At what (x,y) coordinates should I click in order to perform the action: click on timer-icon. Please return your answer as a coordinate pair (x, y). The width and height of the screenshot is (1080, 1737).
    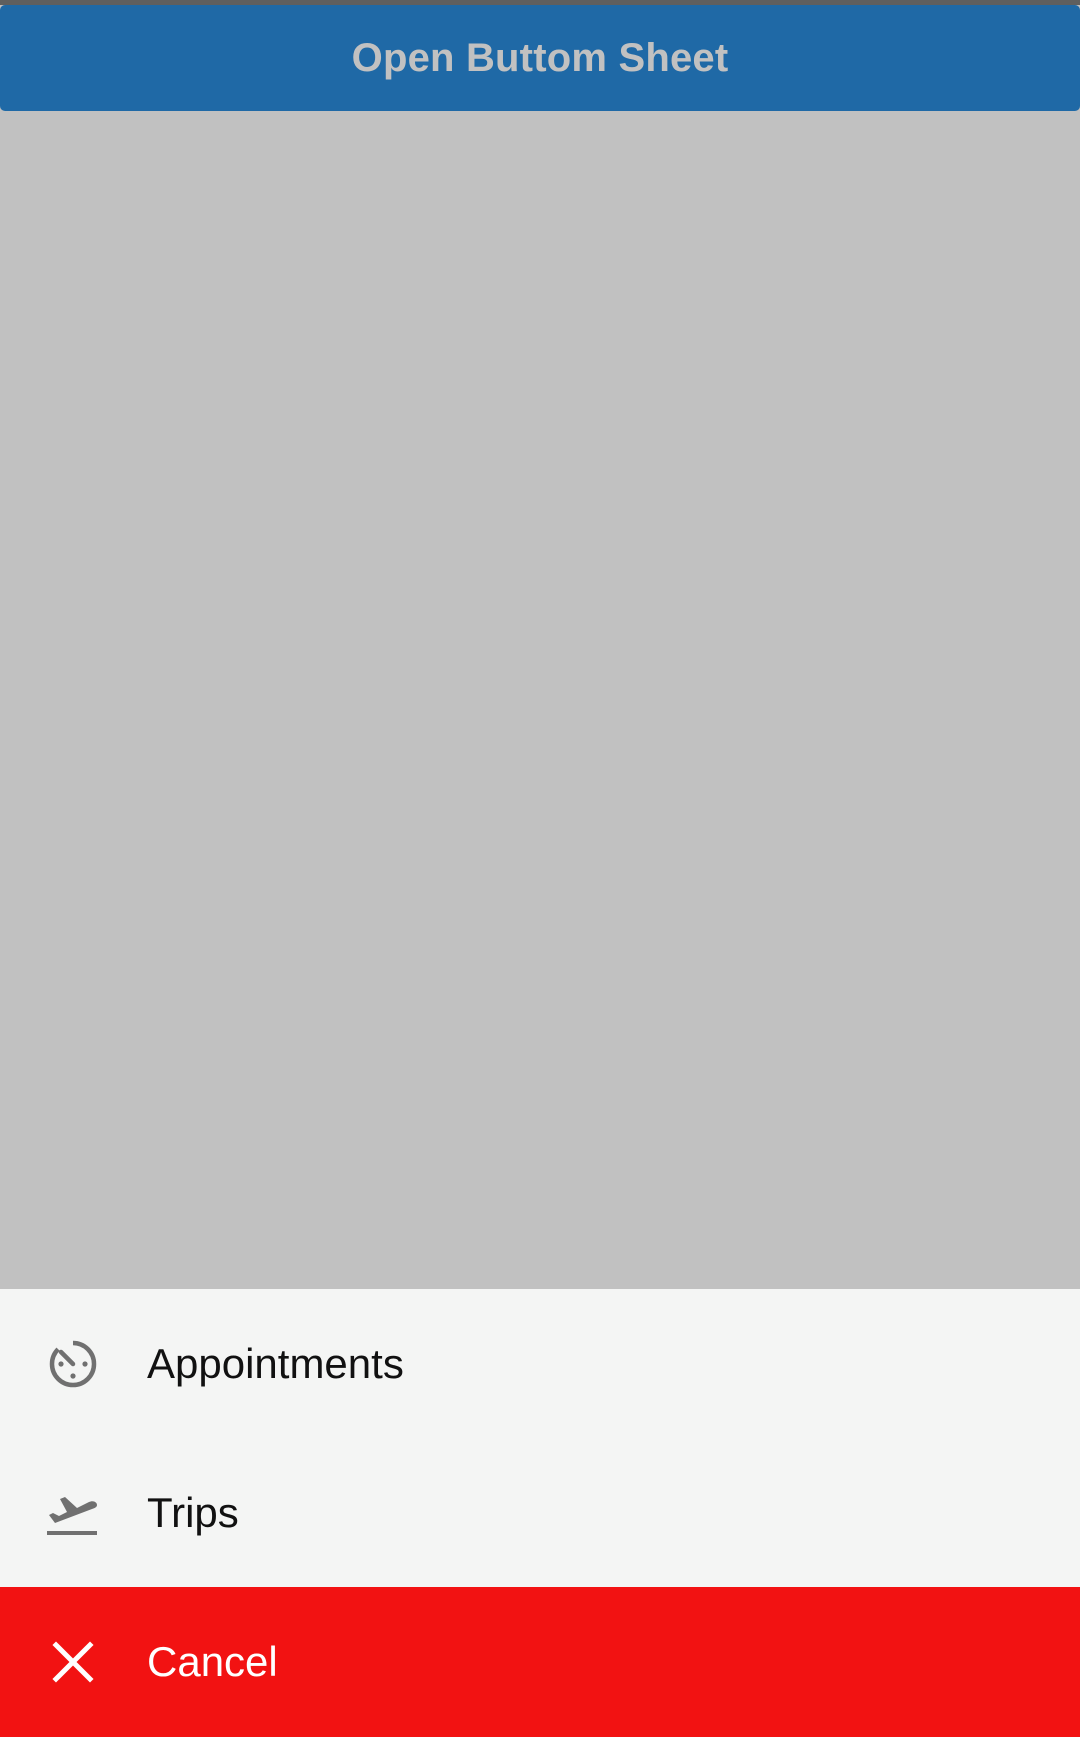
    Looking at the image, I should click on (73, 1364).